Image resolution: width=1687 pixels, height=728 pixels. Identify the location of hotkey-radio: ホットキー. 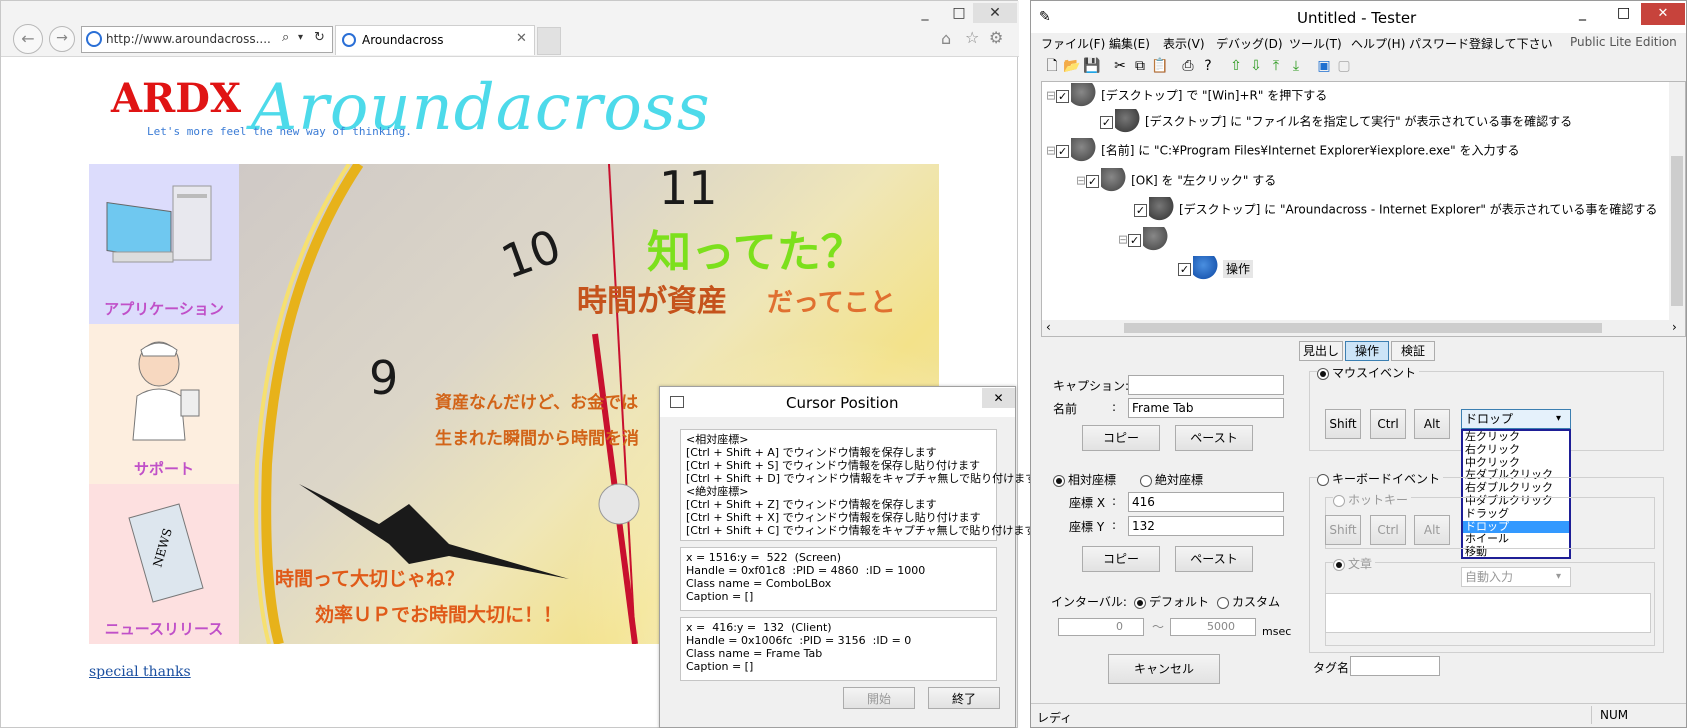
(1372, 499).